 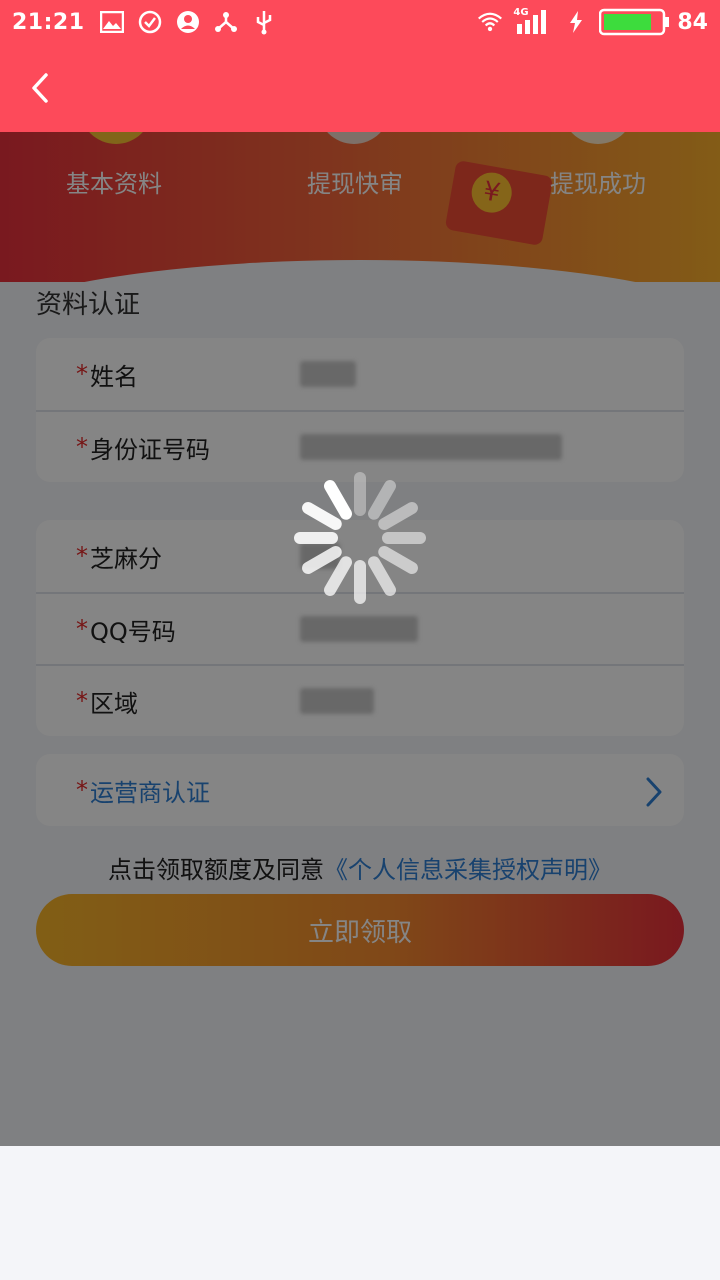 I want to click on status-bar: 21:21 4G 84, so click(x=360, y=22).